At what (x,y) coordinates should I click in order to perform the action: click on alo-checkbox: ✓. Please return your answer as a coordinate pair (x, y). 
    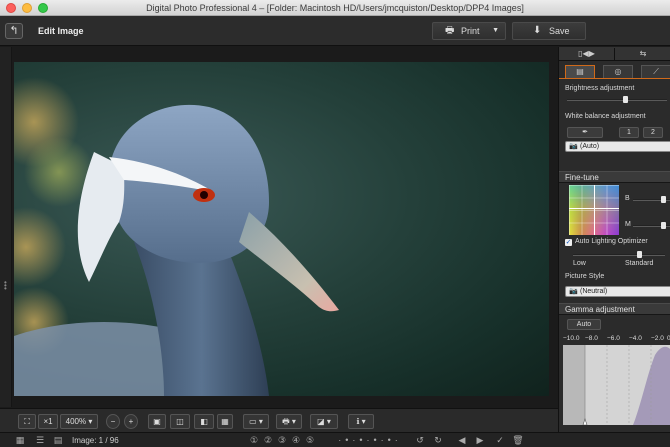
    Looking at the image, I should click on (568, 242).